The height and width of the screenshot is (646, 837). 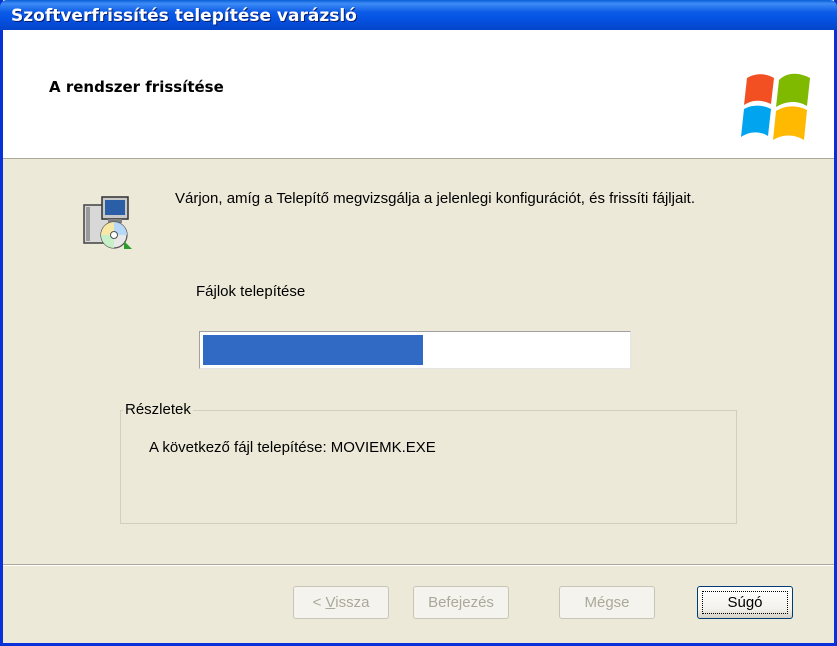 What do you see at coordinates (184, 16) in the screenshot?
I see `window-title: Szoftverfrissítés telepítése varázsló` at bounding box center [184, 16].